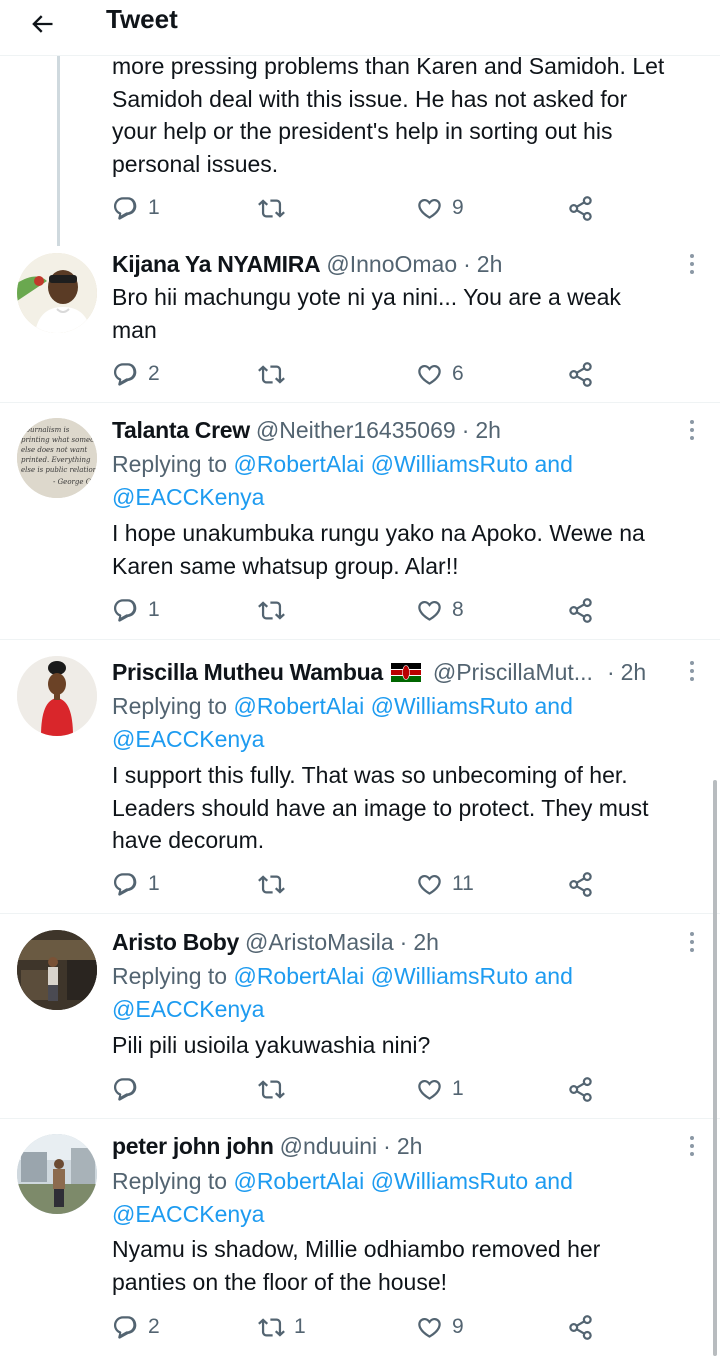 The height and width of the screenshot is (1356, 720). I want to click on user-handle: @InnoOmao, so click(391, 264).